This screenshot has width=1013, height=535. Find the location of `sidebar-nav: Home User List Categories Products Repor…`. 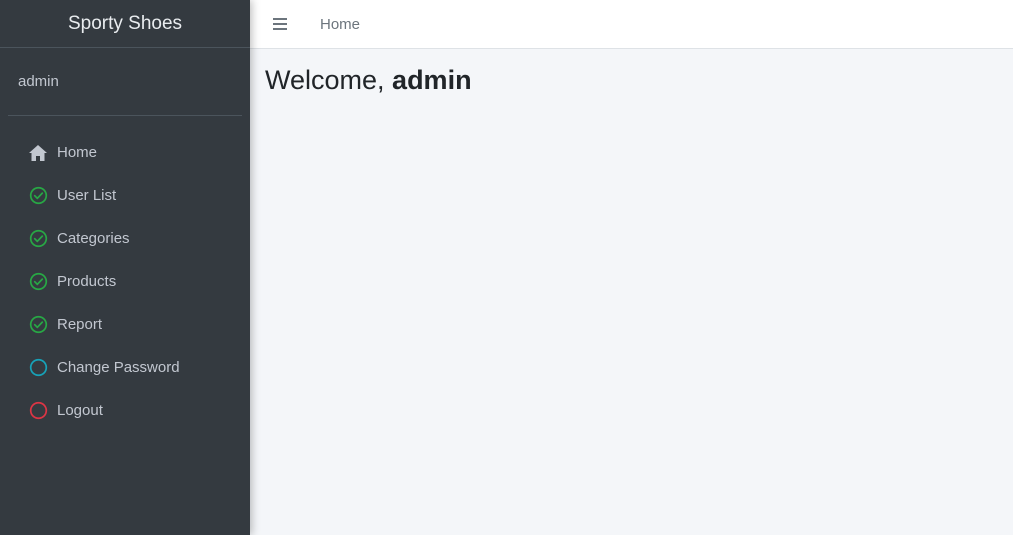

sidebar-nav: Home User List Categories Products Repor… is located at coordinates (125, 274).